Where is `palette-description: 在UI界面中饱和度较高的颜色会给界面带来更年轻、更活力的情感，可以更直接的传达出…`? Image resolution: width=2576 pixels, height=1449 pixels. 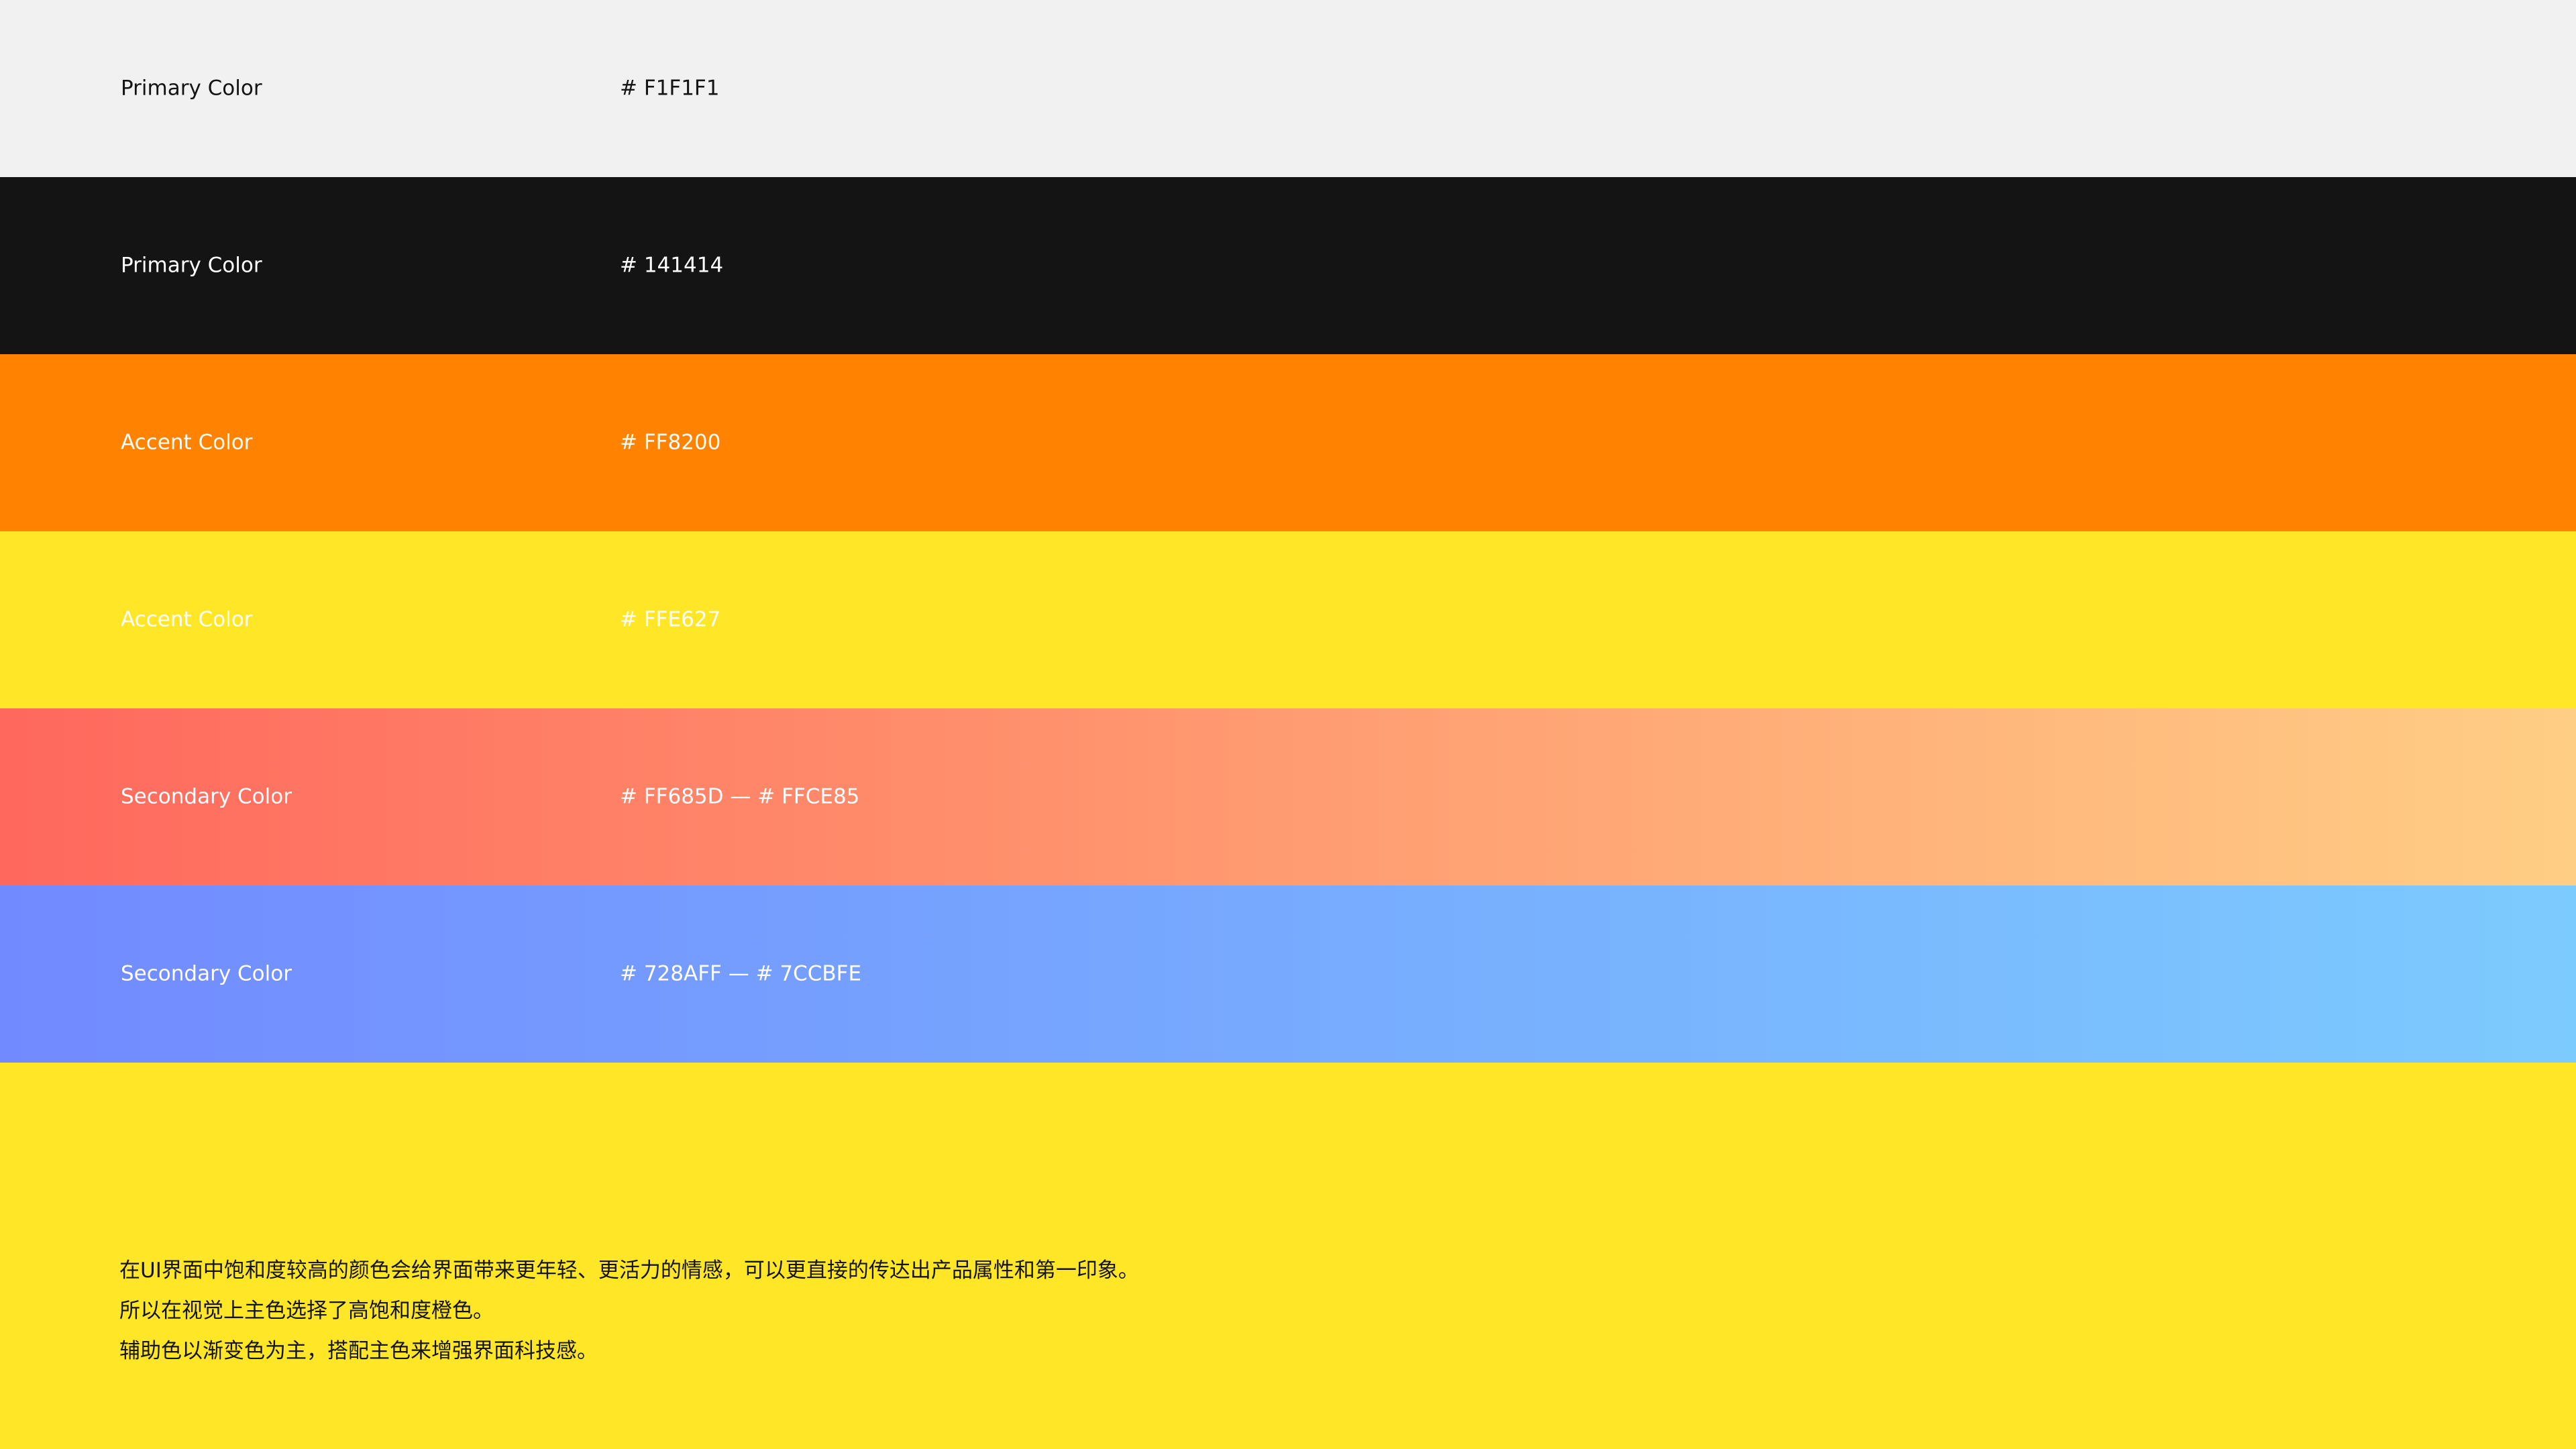
palette-description: 在UI界面中饱和度较高的颜色会给界面带来更年轻、更活力的情感，可以更直接的传达出… is located at coordinates (1259, 1310).